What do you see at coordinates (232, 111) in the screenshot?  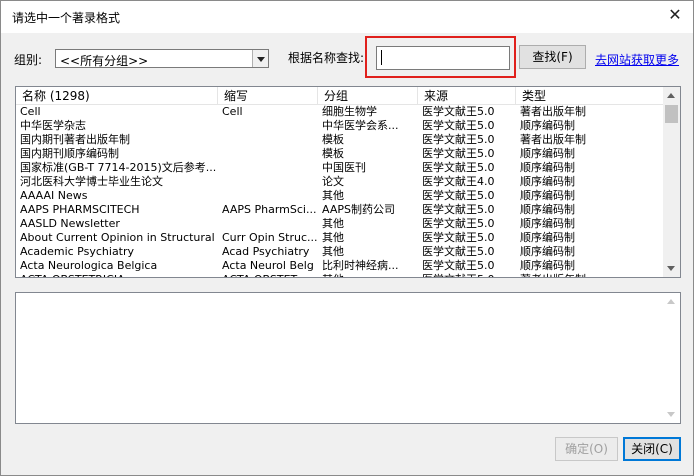 I see `cell-abbreviation: Cell` at bounding box center [232, 111].